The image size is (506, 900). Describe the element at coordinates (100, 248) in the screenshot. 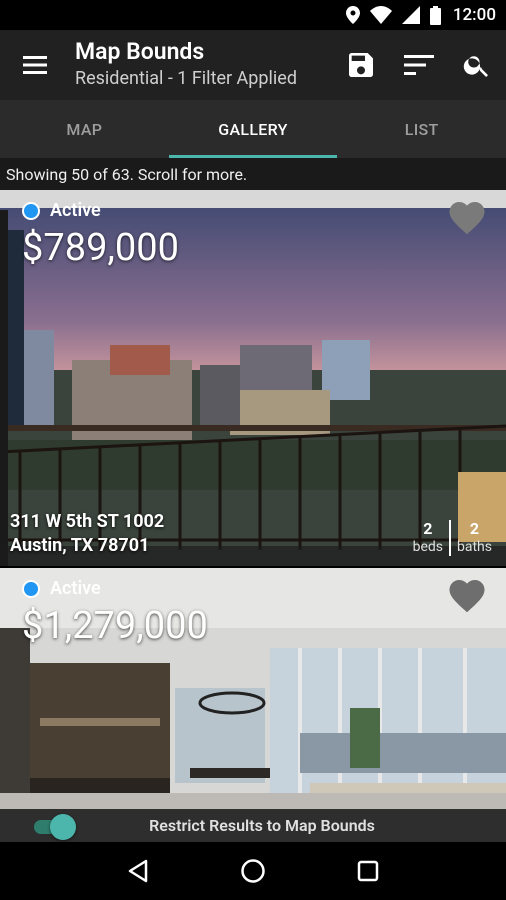

I see `listing-price: $789,000` at that location.